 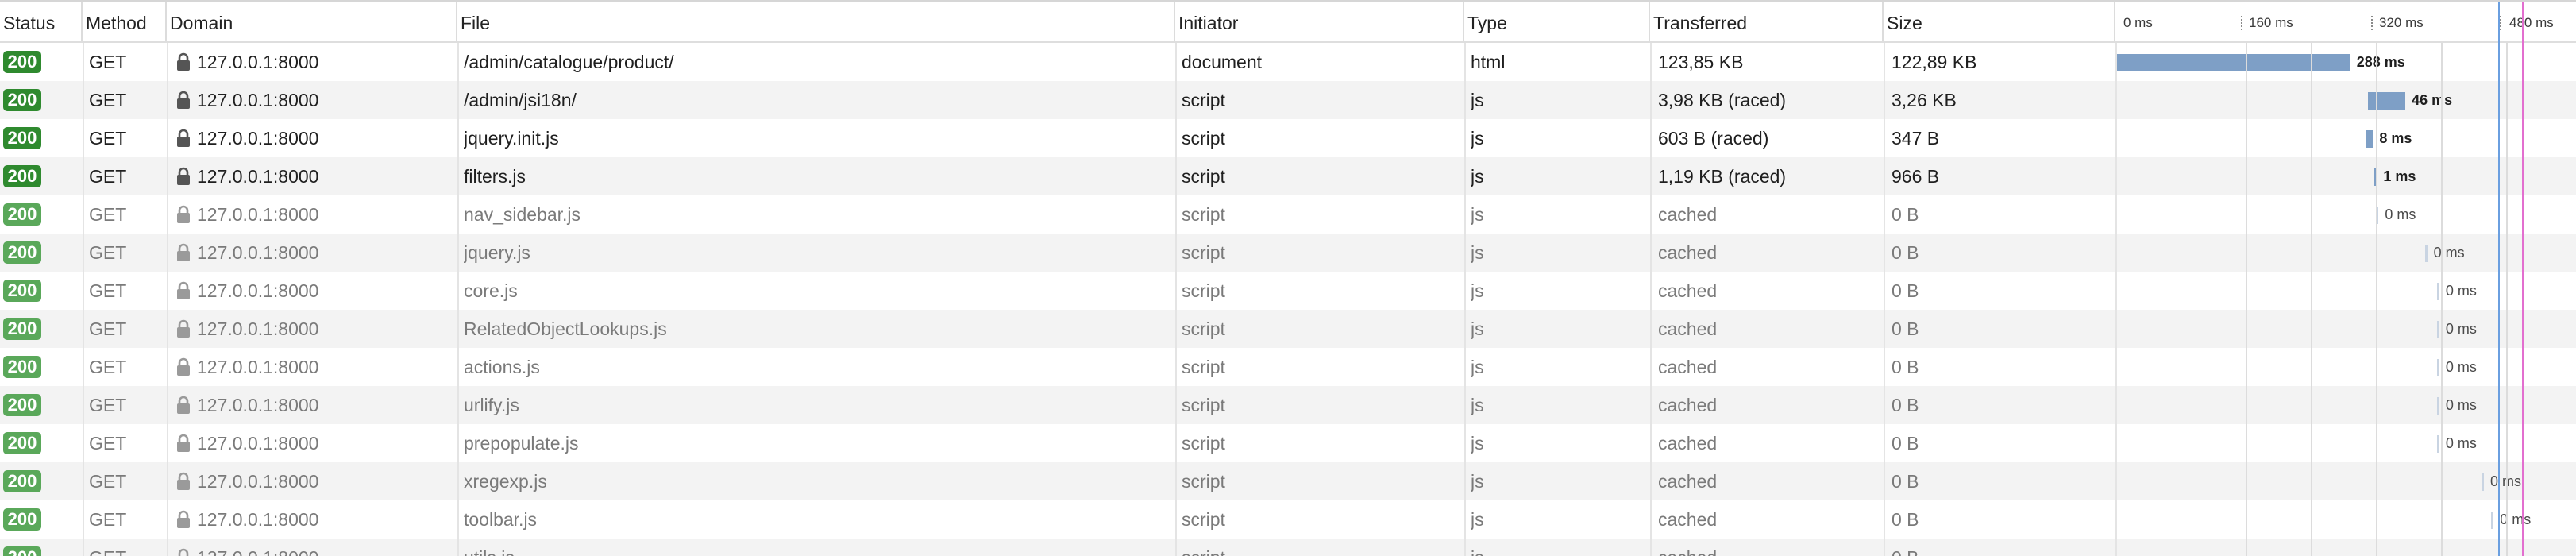 What do you see at coordinates (1488, 62) in the screenshot?
I see `request-type: html` at bounding box center [1488, 62].